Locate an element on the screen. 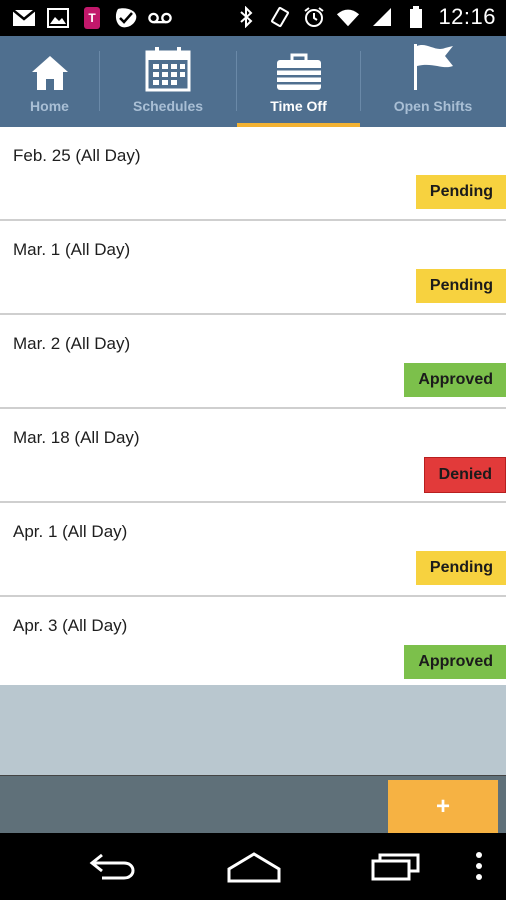 The image size is (506, 900). tab-open-shifts: Open Shifts is located at coordinates (433, 81).